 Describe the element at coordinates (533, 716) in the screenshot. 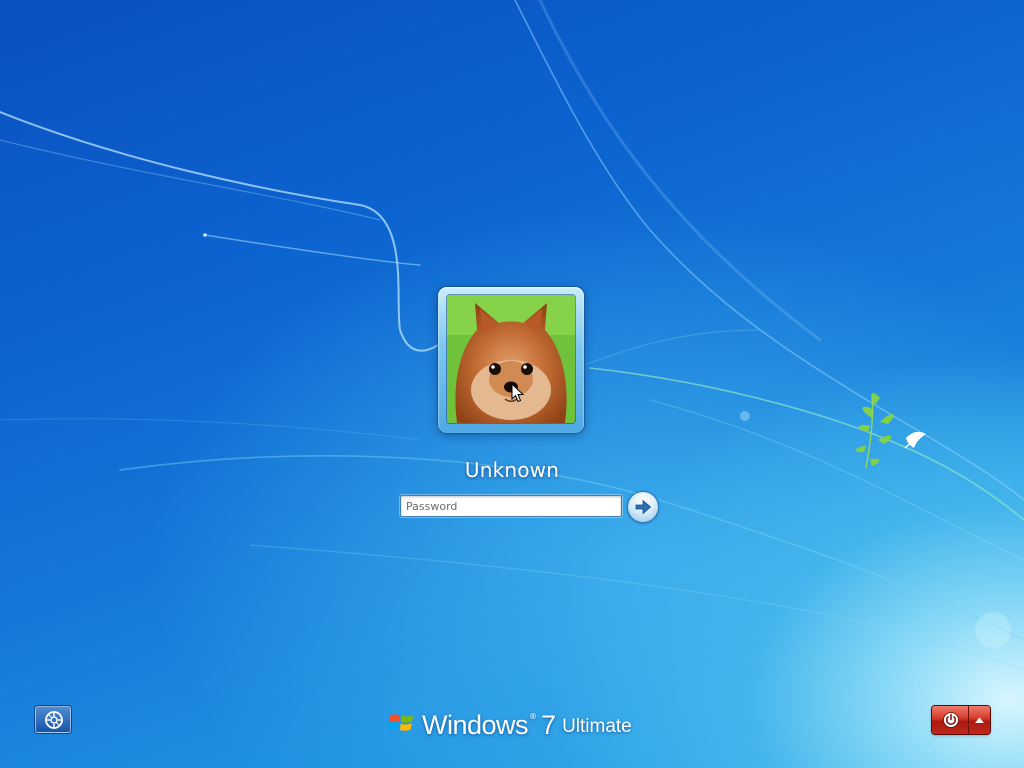

I see `trademark-mark: ®` at that location.